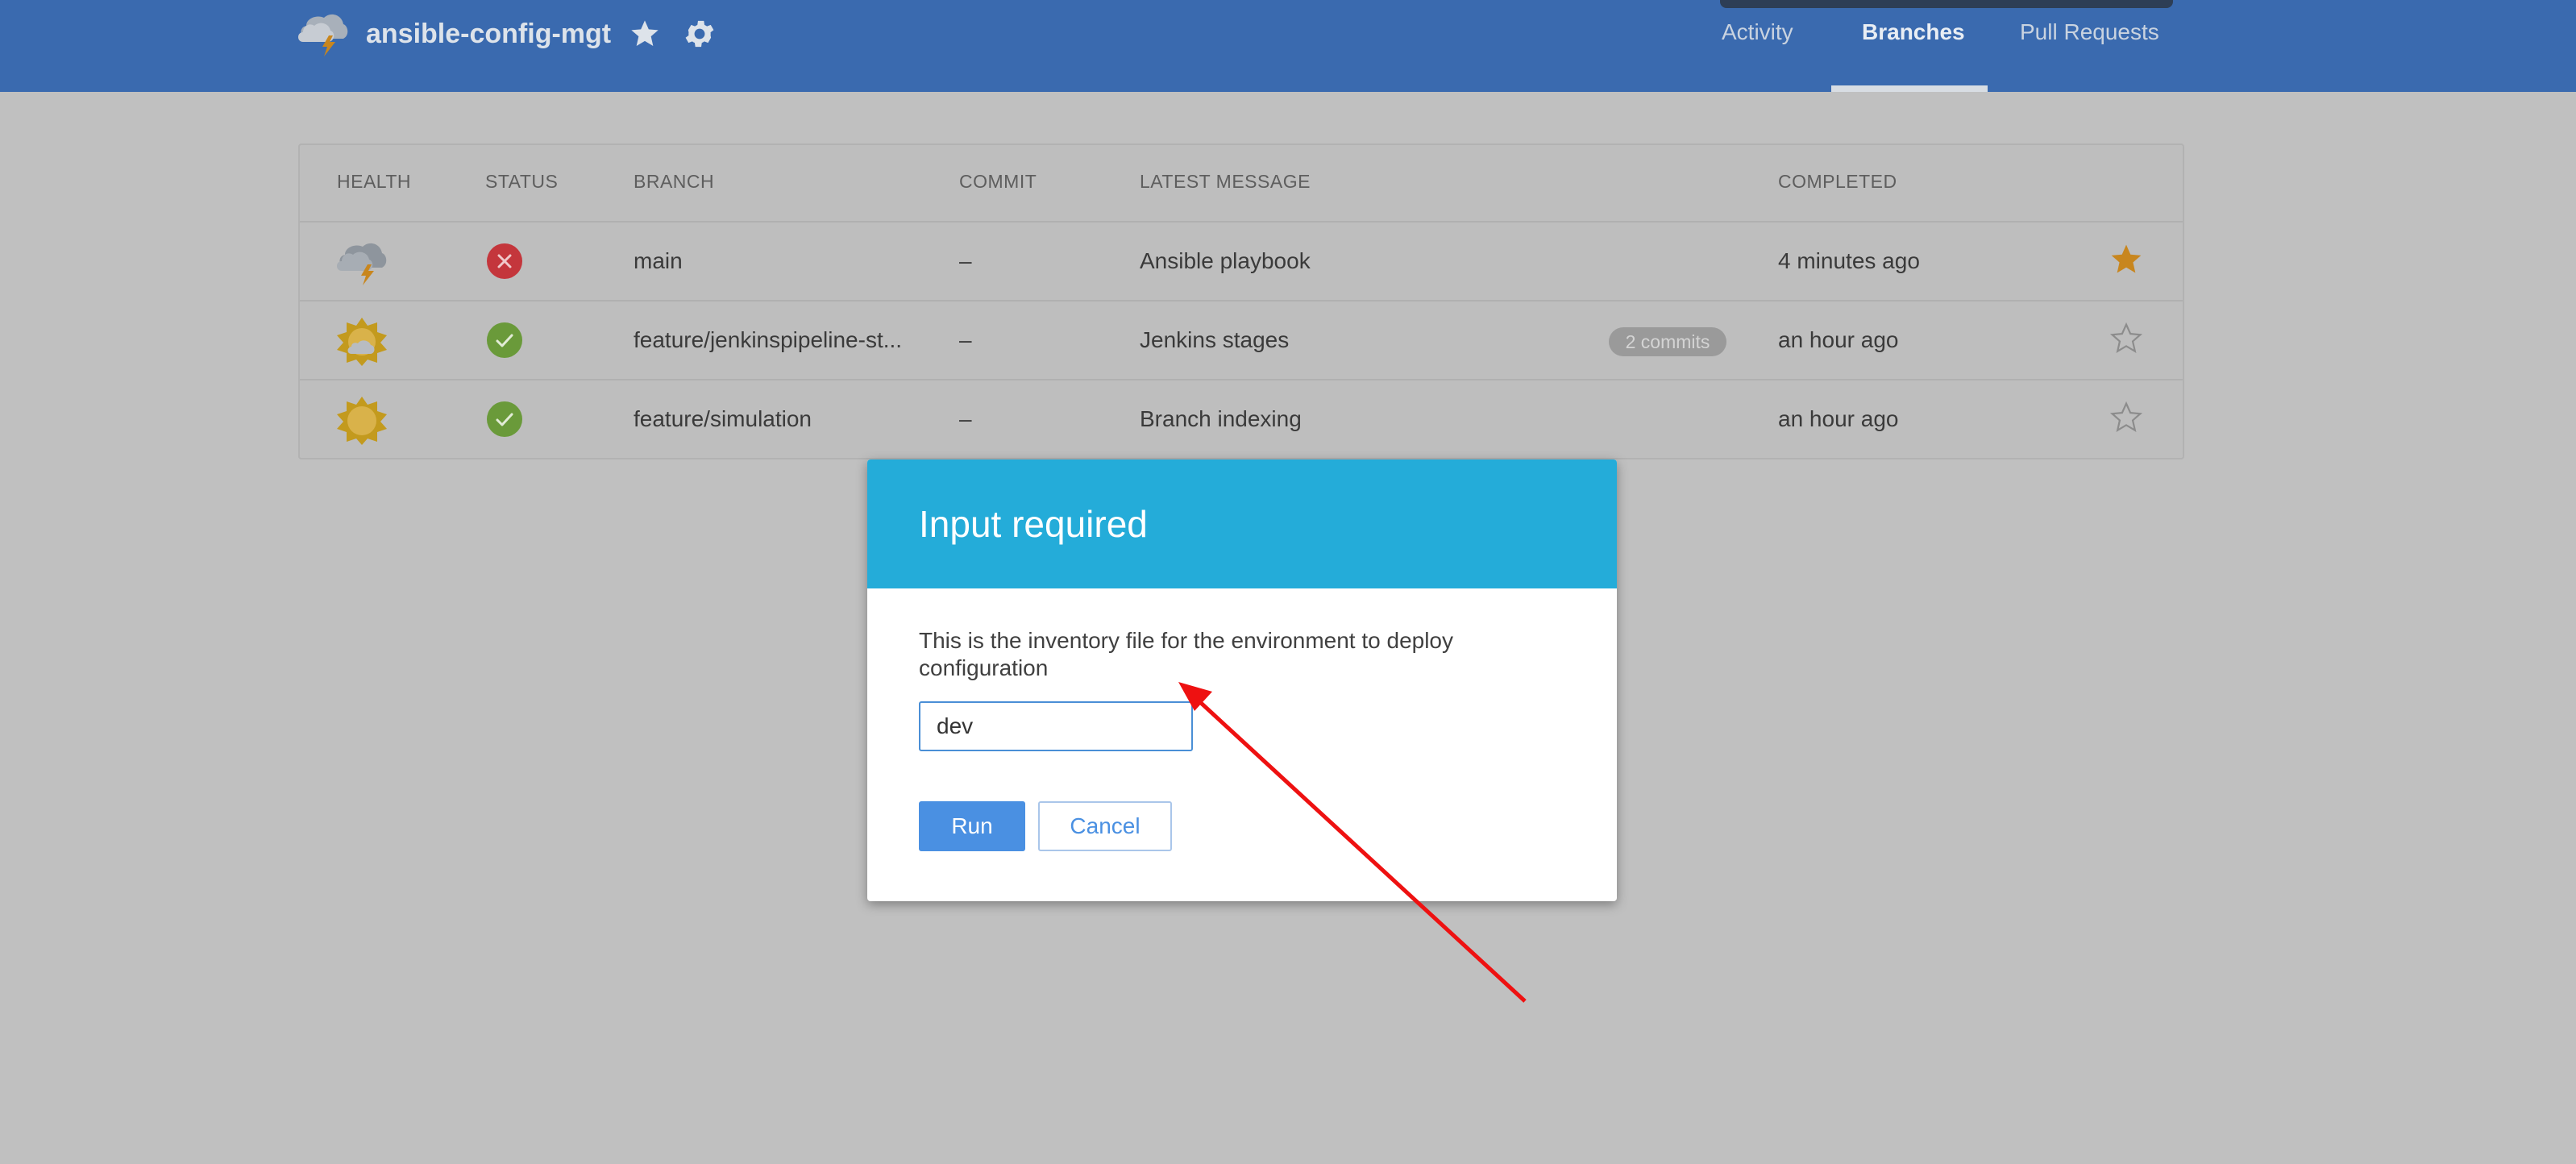  What do you see at coordinates (374, 181) in the screenshot?
I see `column-header-health: HEALTH` at bounding box center [374, 181].